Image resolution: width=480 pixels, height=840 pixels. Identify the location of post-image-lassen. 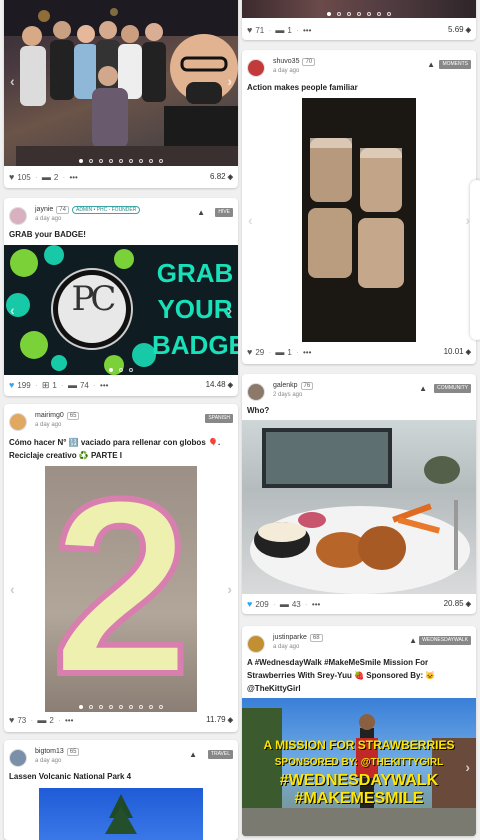
(121, 814).